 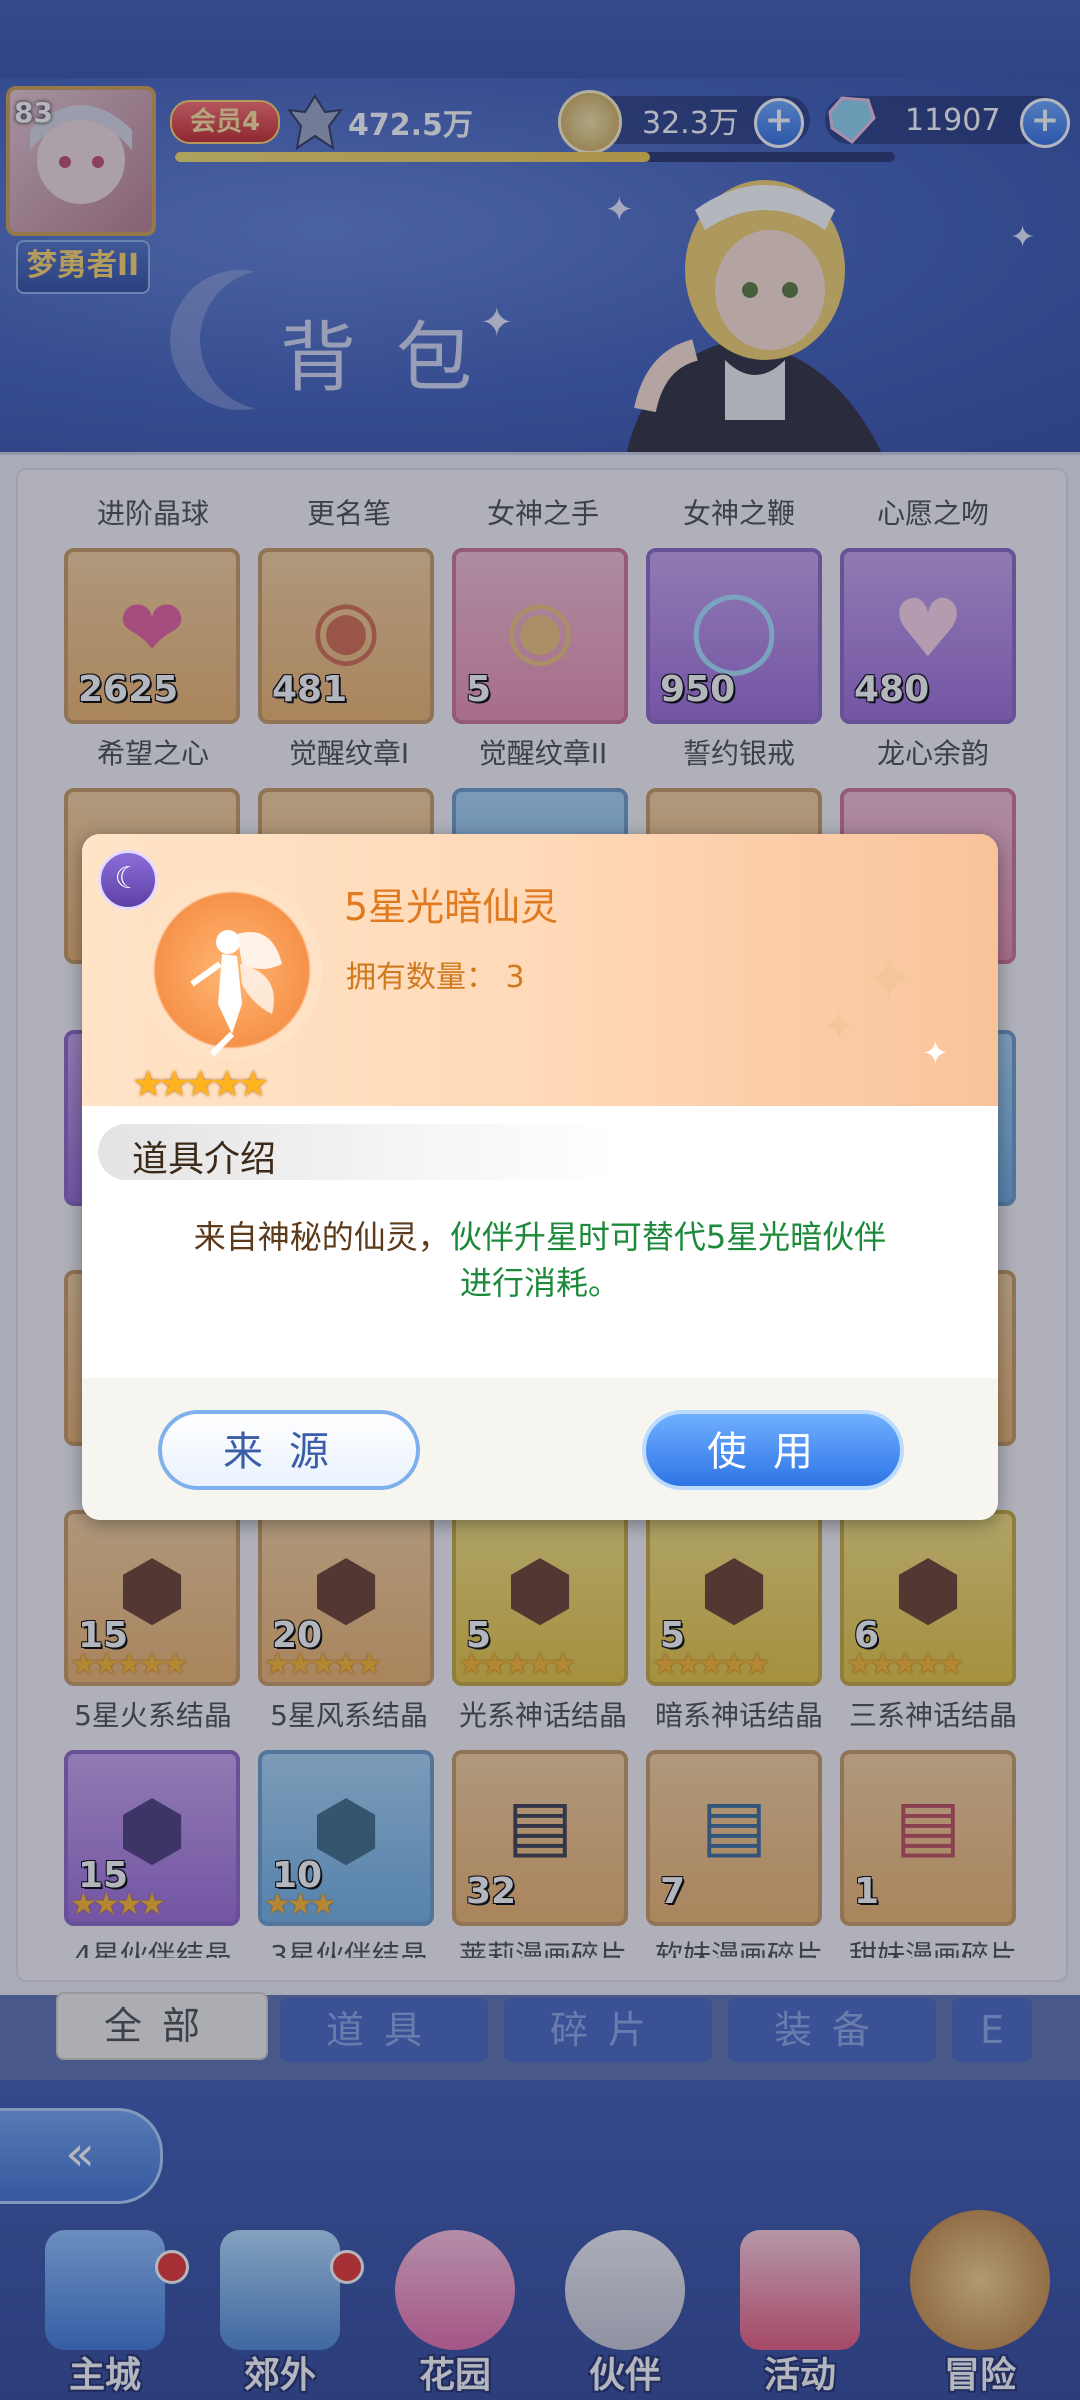 I want to click on item-description: 来自神秘的仙灵，伙伴升星时可替代5星光暗伙伴 进行消耗。, so click(x=540, y=1260).